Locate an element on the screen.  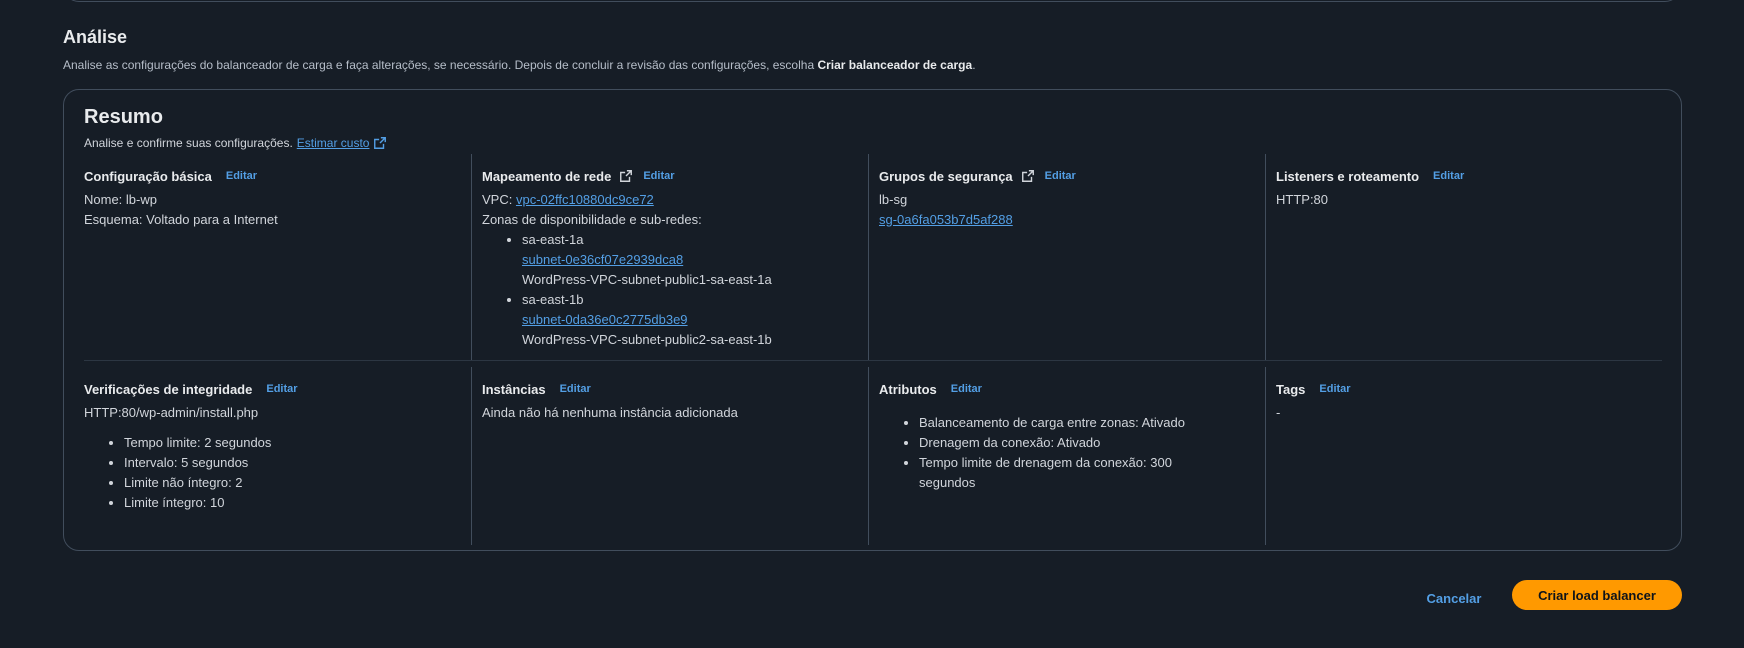
list-item: Limite não íntegro: 2 is located at coordinates (297, 483).